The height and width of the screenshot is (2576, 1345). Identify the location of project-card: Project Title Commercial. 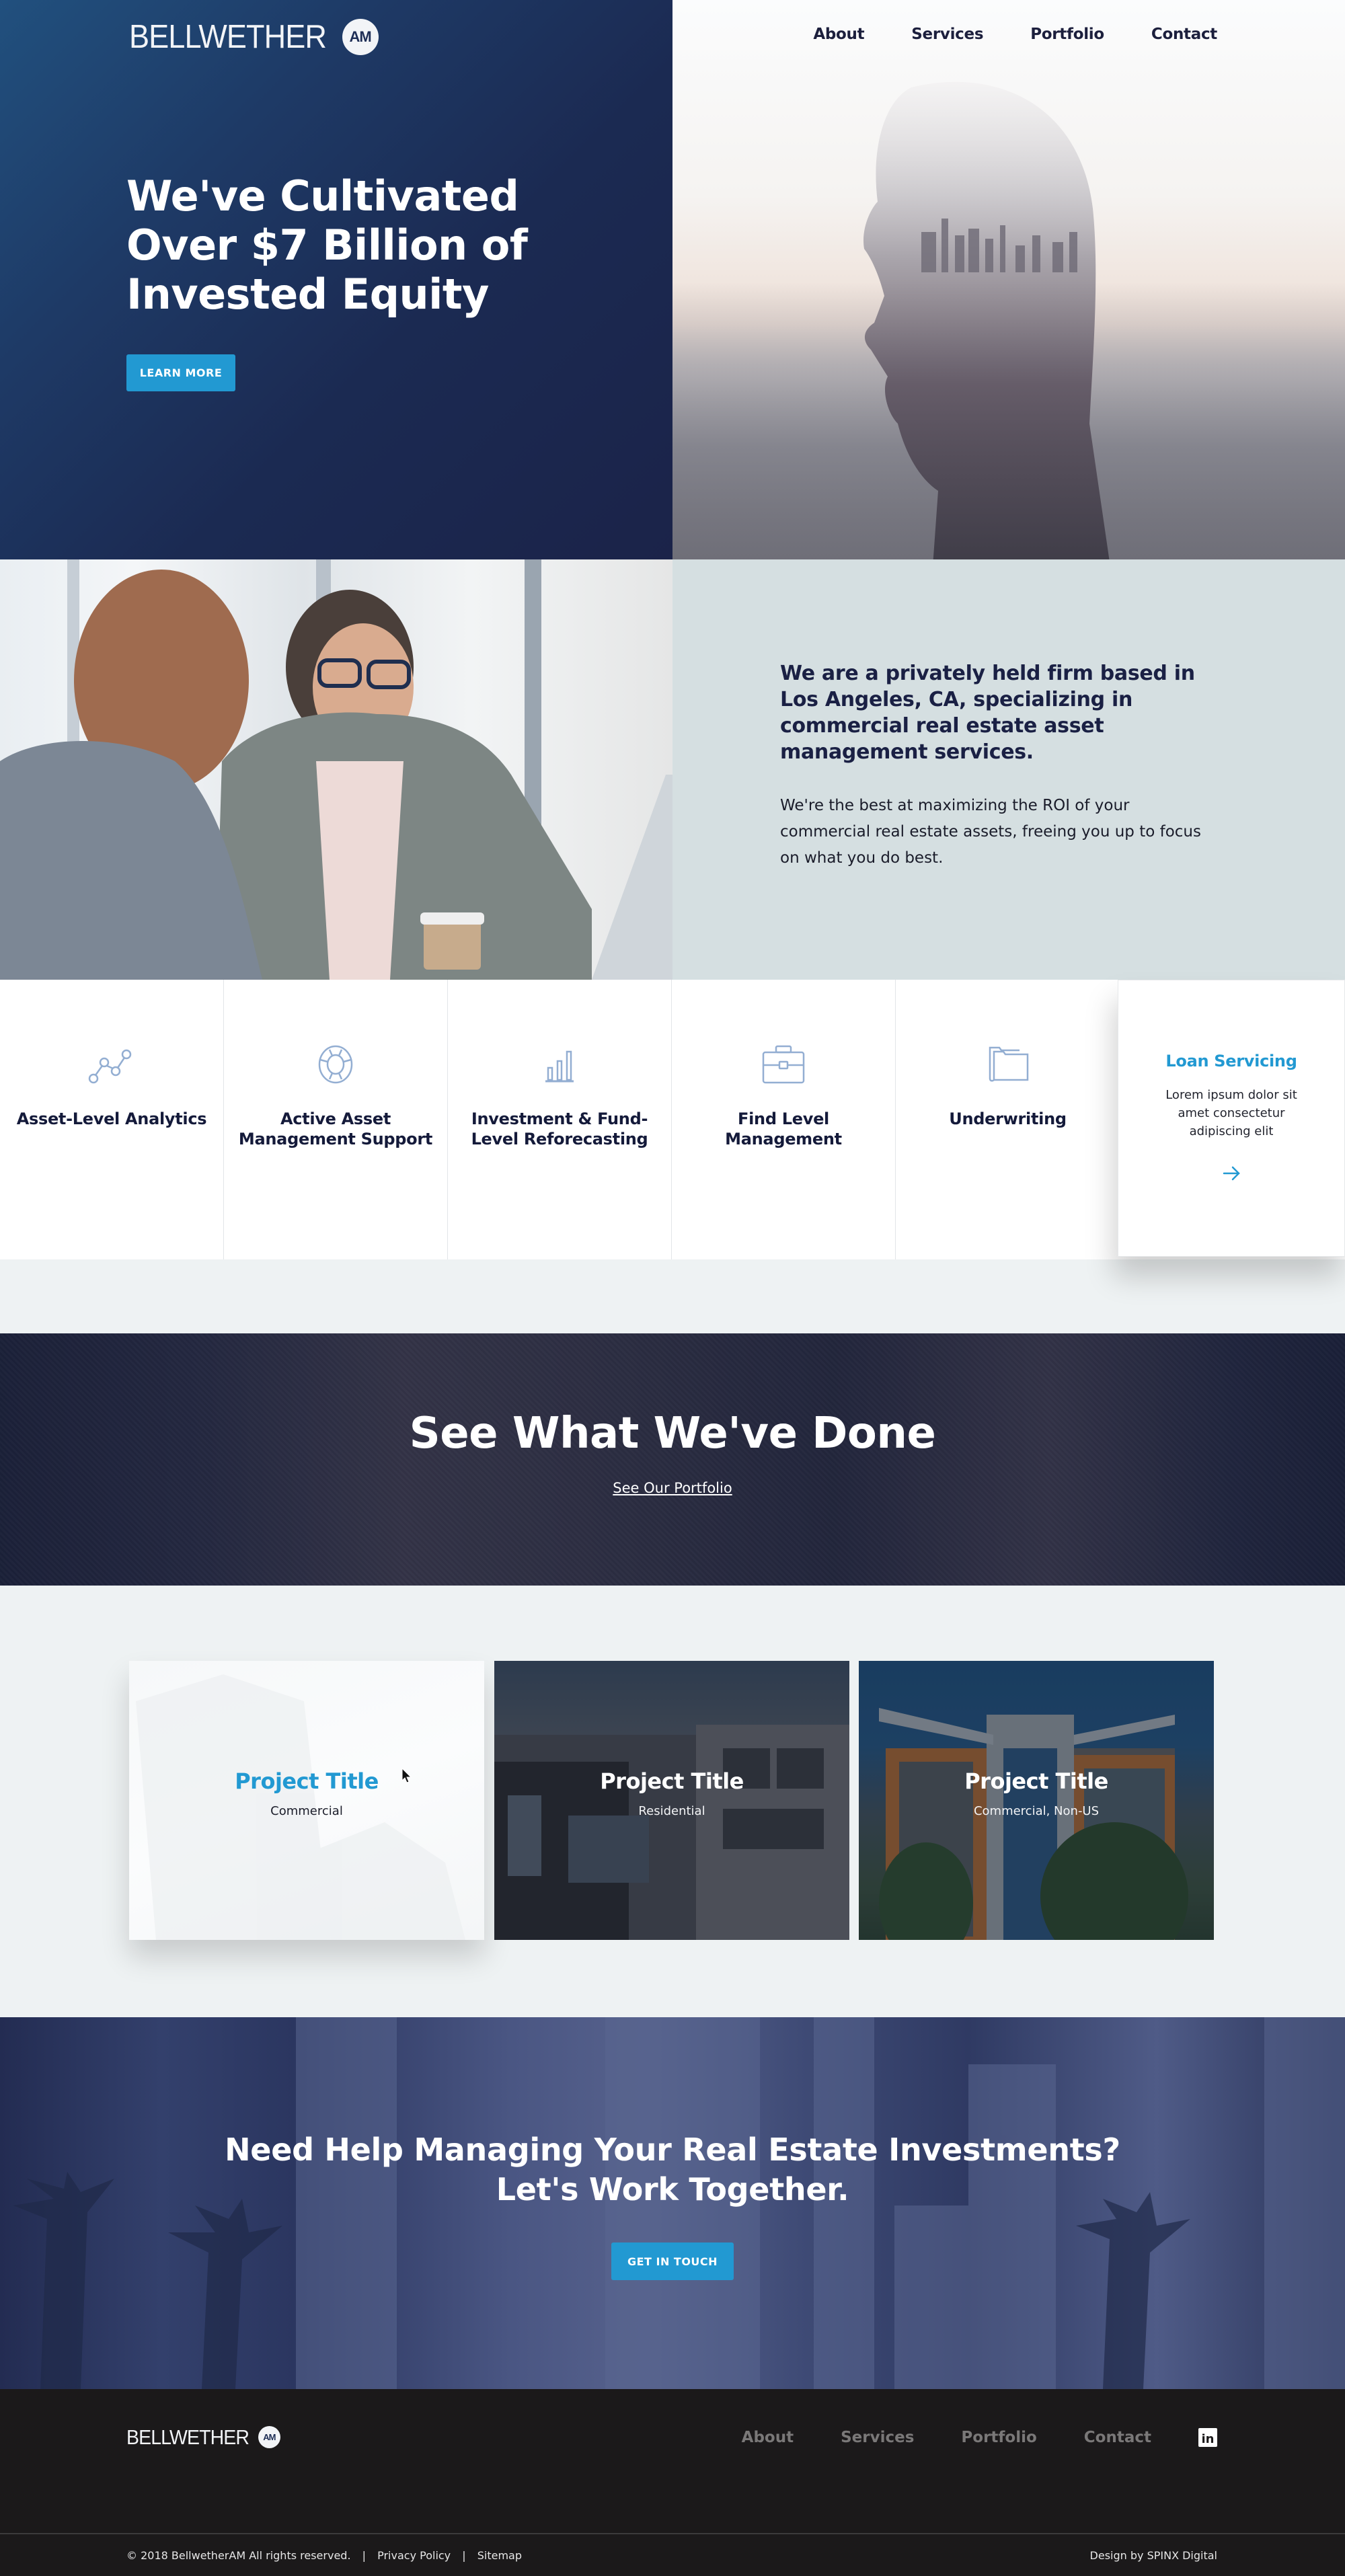
(306, 1801).